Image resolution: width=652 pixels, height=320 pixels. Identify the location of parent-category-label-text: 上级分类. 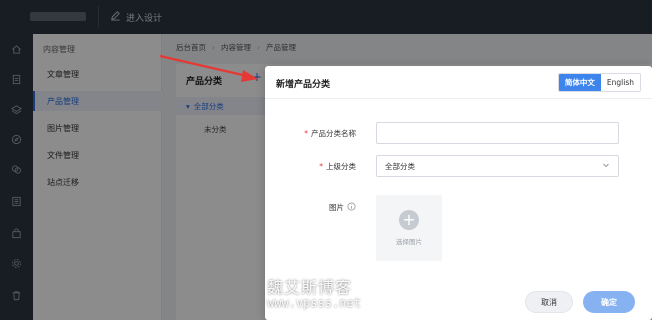
(341, 166).